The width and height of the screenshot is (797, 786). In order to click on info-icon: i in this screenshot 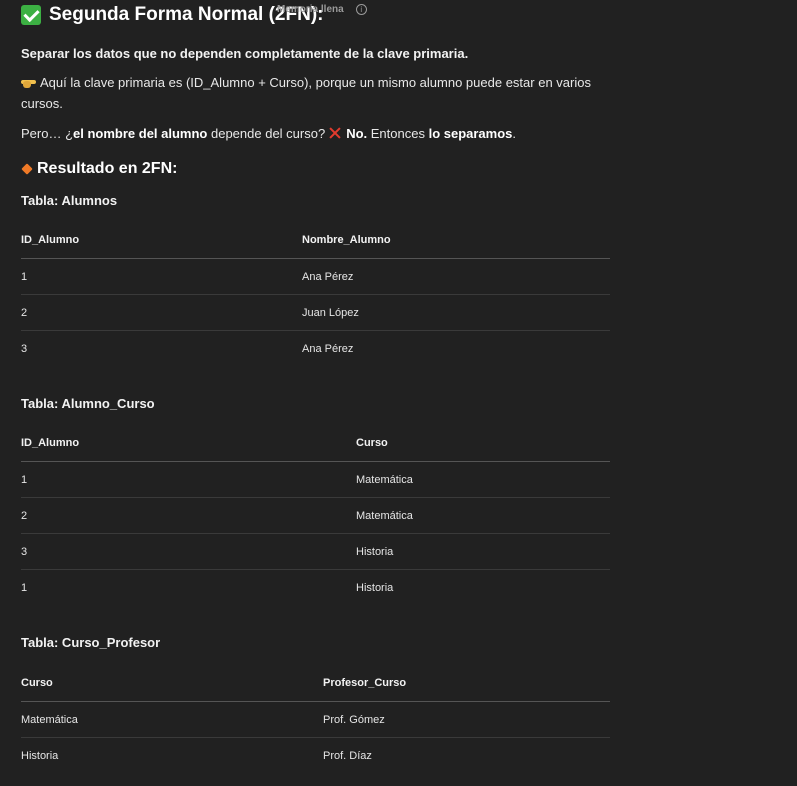, I will do `click(361, 9)`.